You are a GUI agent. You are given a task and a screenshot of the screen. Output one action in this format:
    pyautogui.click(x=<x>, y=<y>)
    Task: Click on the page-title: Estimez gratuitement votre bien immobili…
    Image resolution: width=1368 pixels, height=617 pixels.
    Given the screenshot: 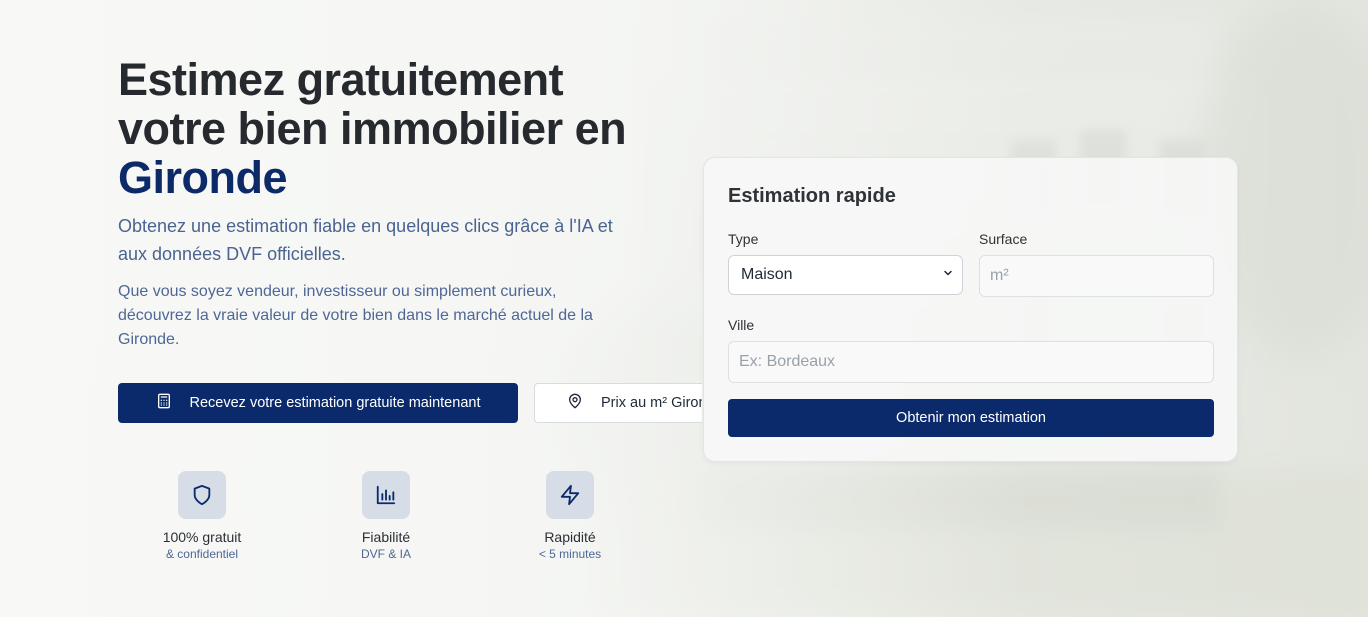 What is the action you would take?
    pyautogui.click(x=398, y=128)
    